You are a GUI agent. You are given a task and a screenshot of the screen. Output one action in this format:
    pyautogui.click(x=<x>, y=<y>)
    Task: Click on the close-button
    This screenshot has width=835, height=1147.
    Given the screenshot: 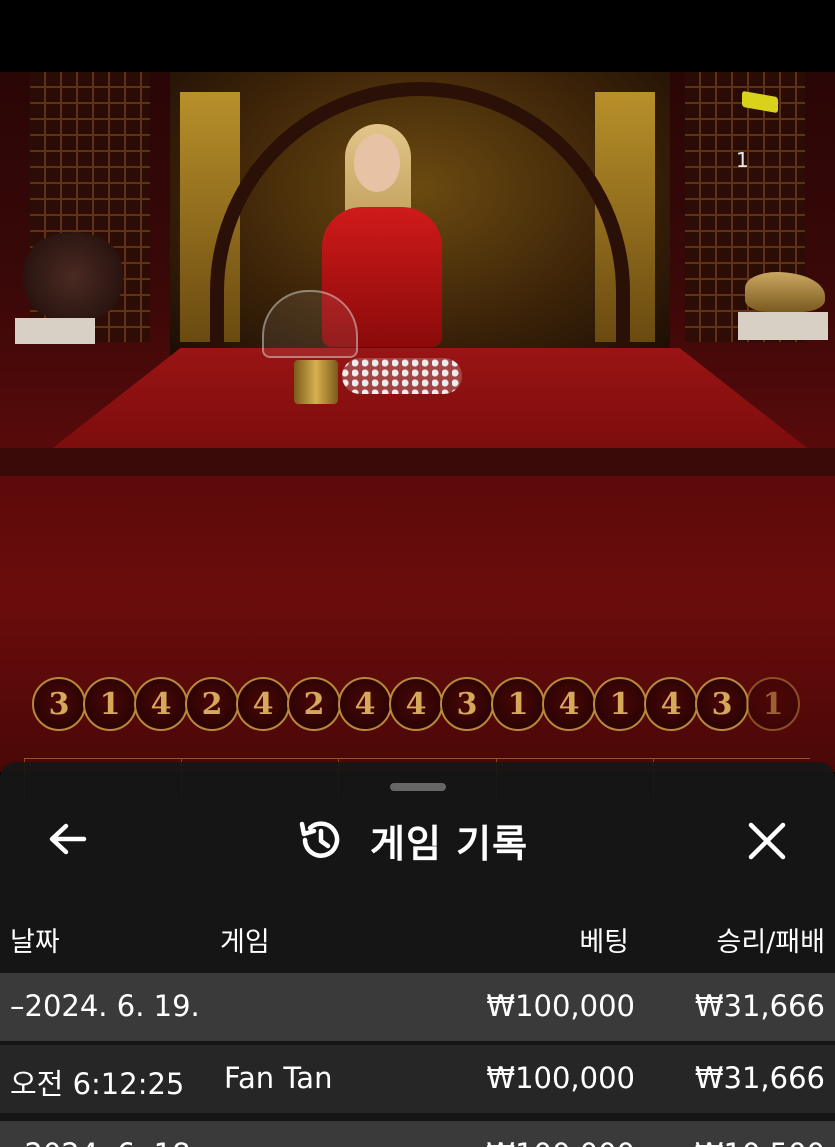 What is the action you would take?
    pyautogui.click(x=767, y=841)
    